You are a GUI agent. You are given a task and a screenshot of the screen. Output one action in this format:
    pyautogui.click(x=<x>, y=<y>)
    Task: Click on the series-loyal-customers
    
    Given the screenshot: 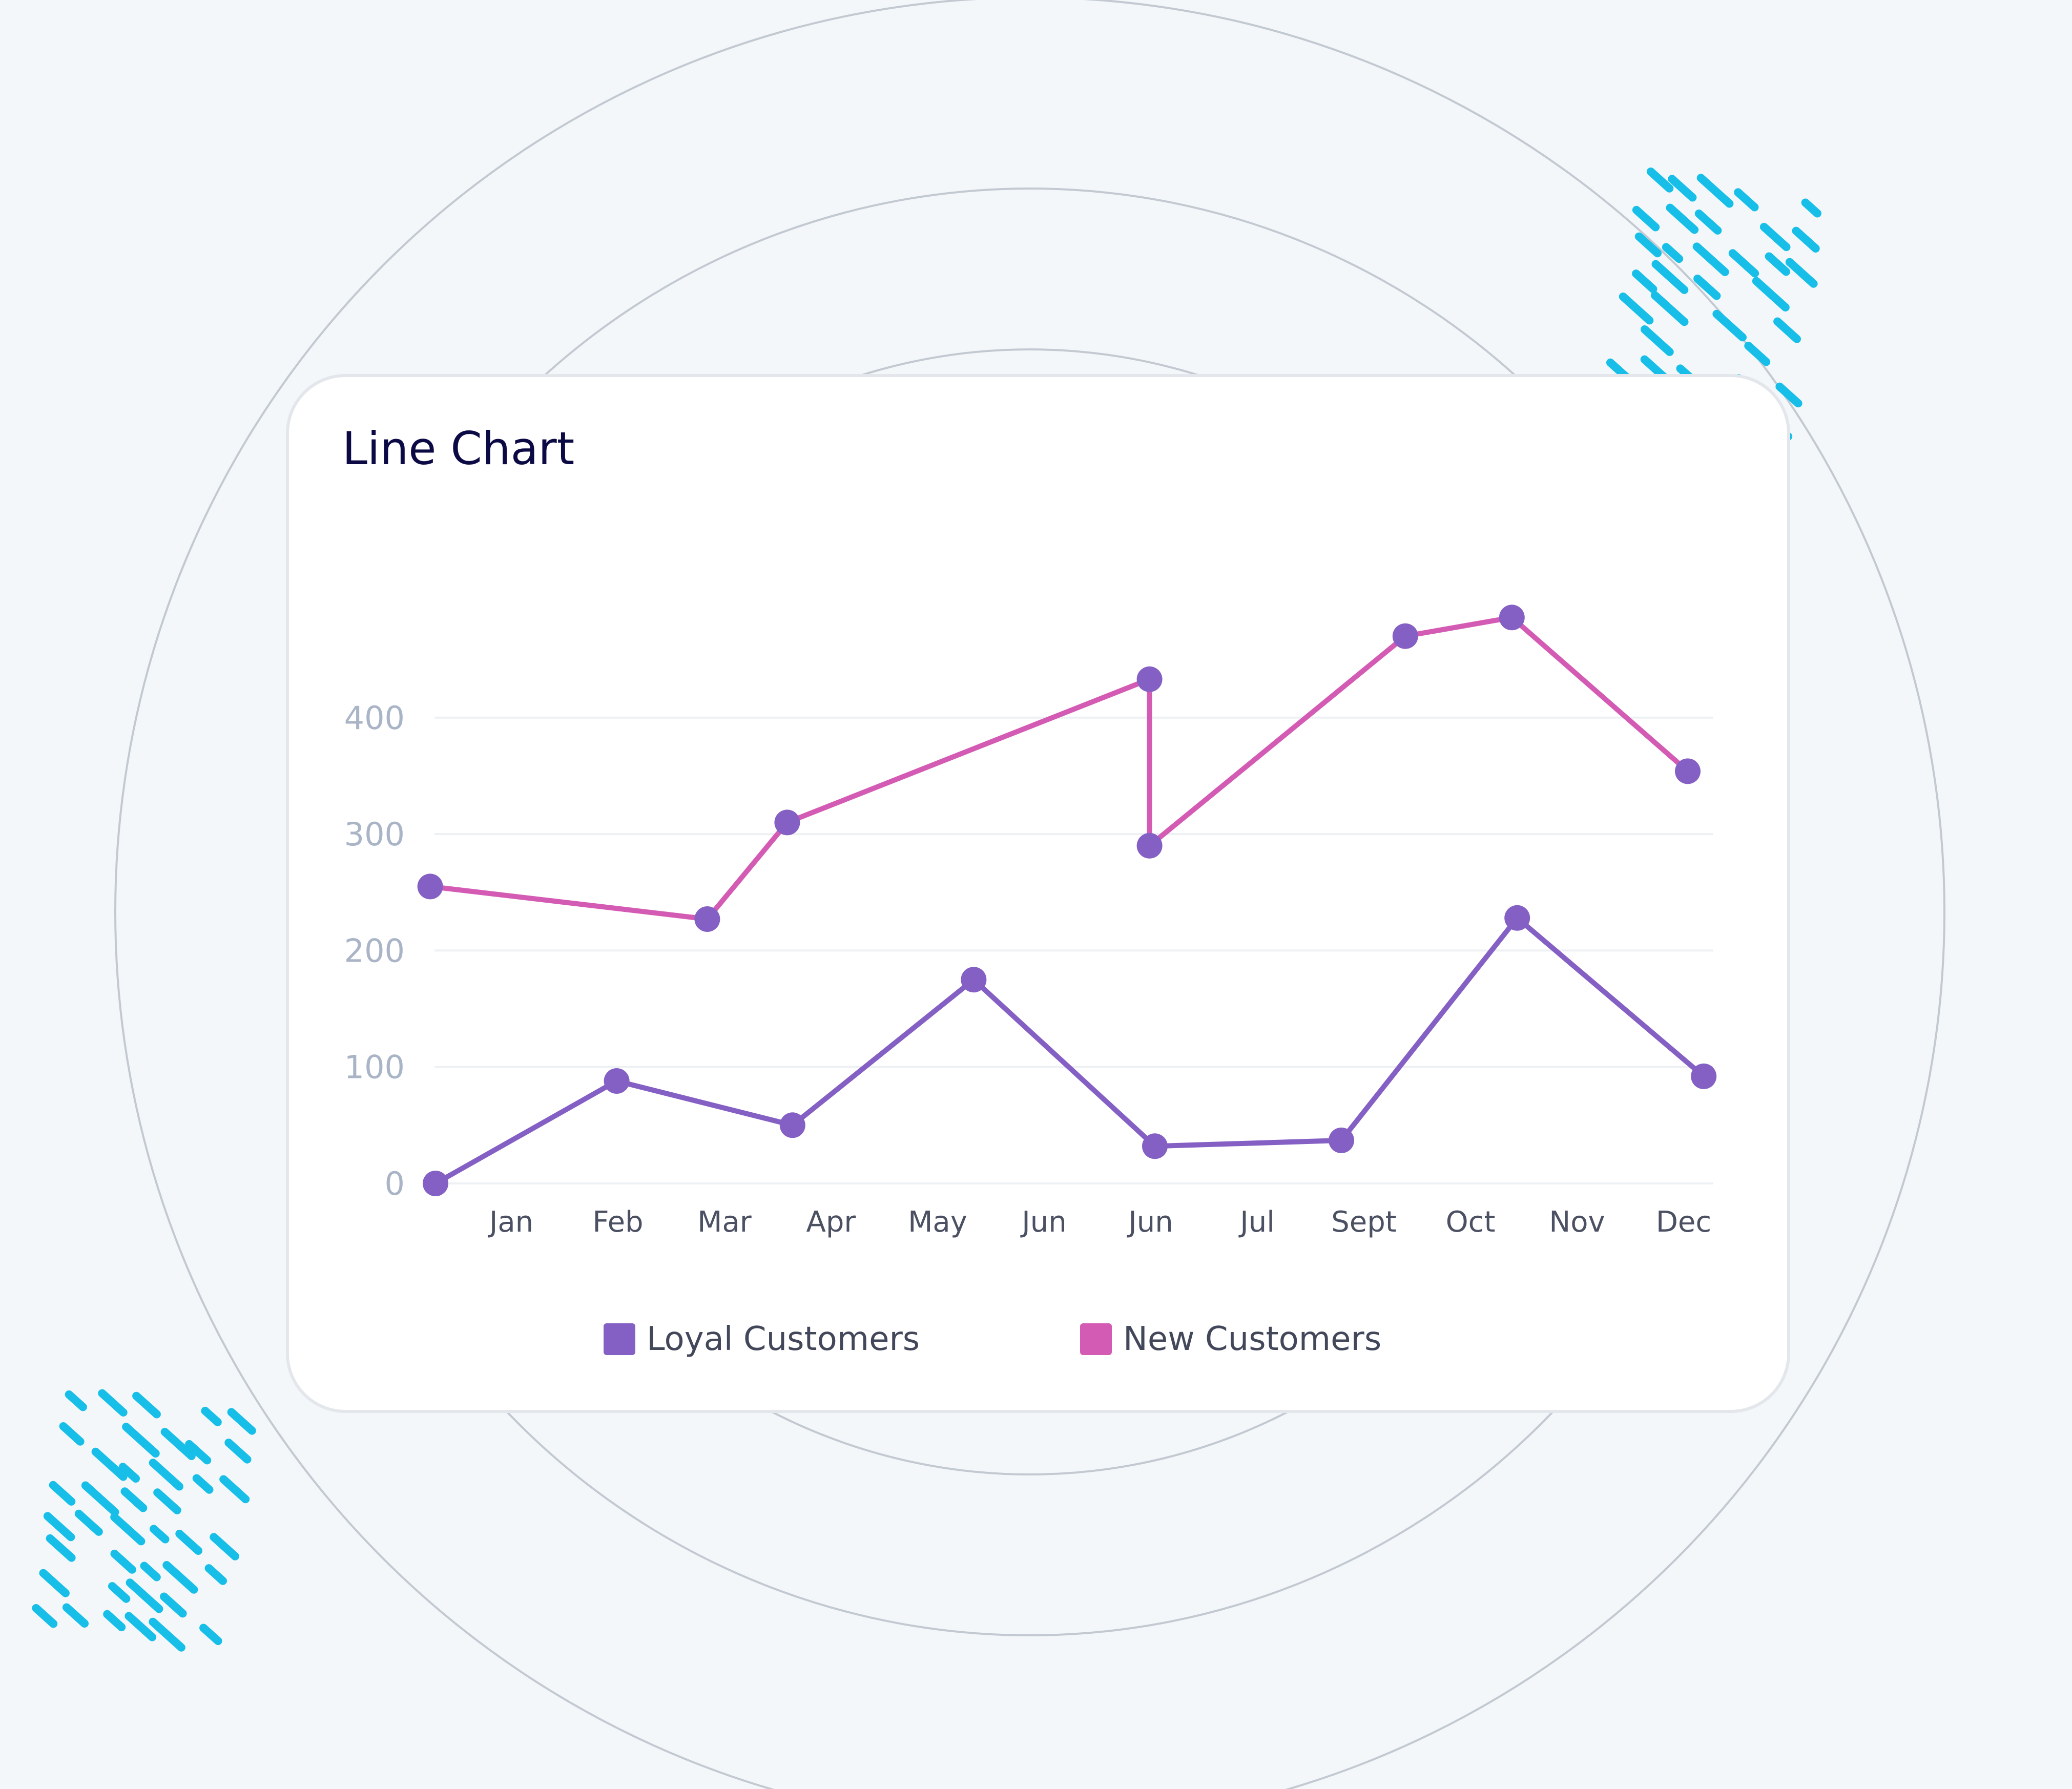 What is the action you would take?
    pyautogui.click(x=1070, y=1050)
    